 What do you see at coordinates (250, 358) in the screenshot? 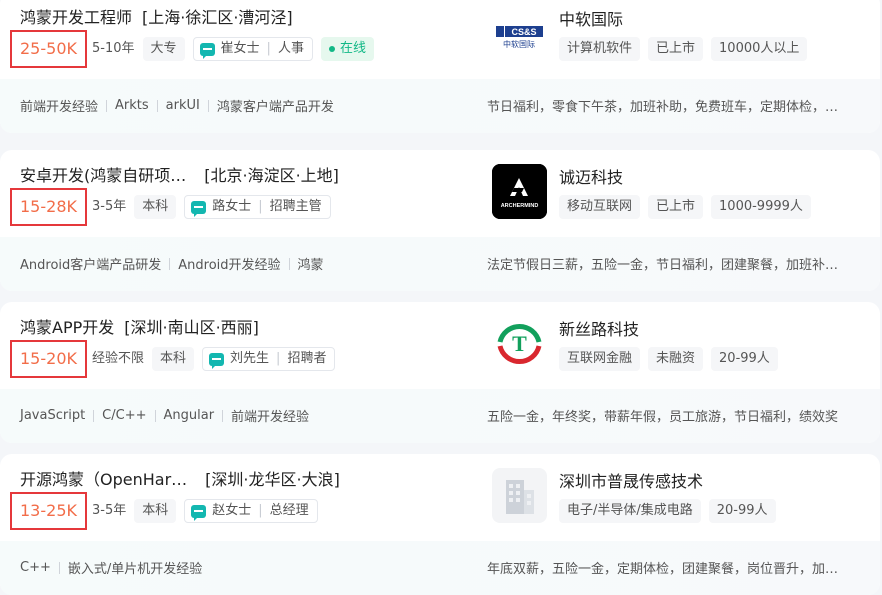
I see `recruiter-name: 刘先生` at bounding box center [250, 358].